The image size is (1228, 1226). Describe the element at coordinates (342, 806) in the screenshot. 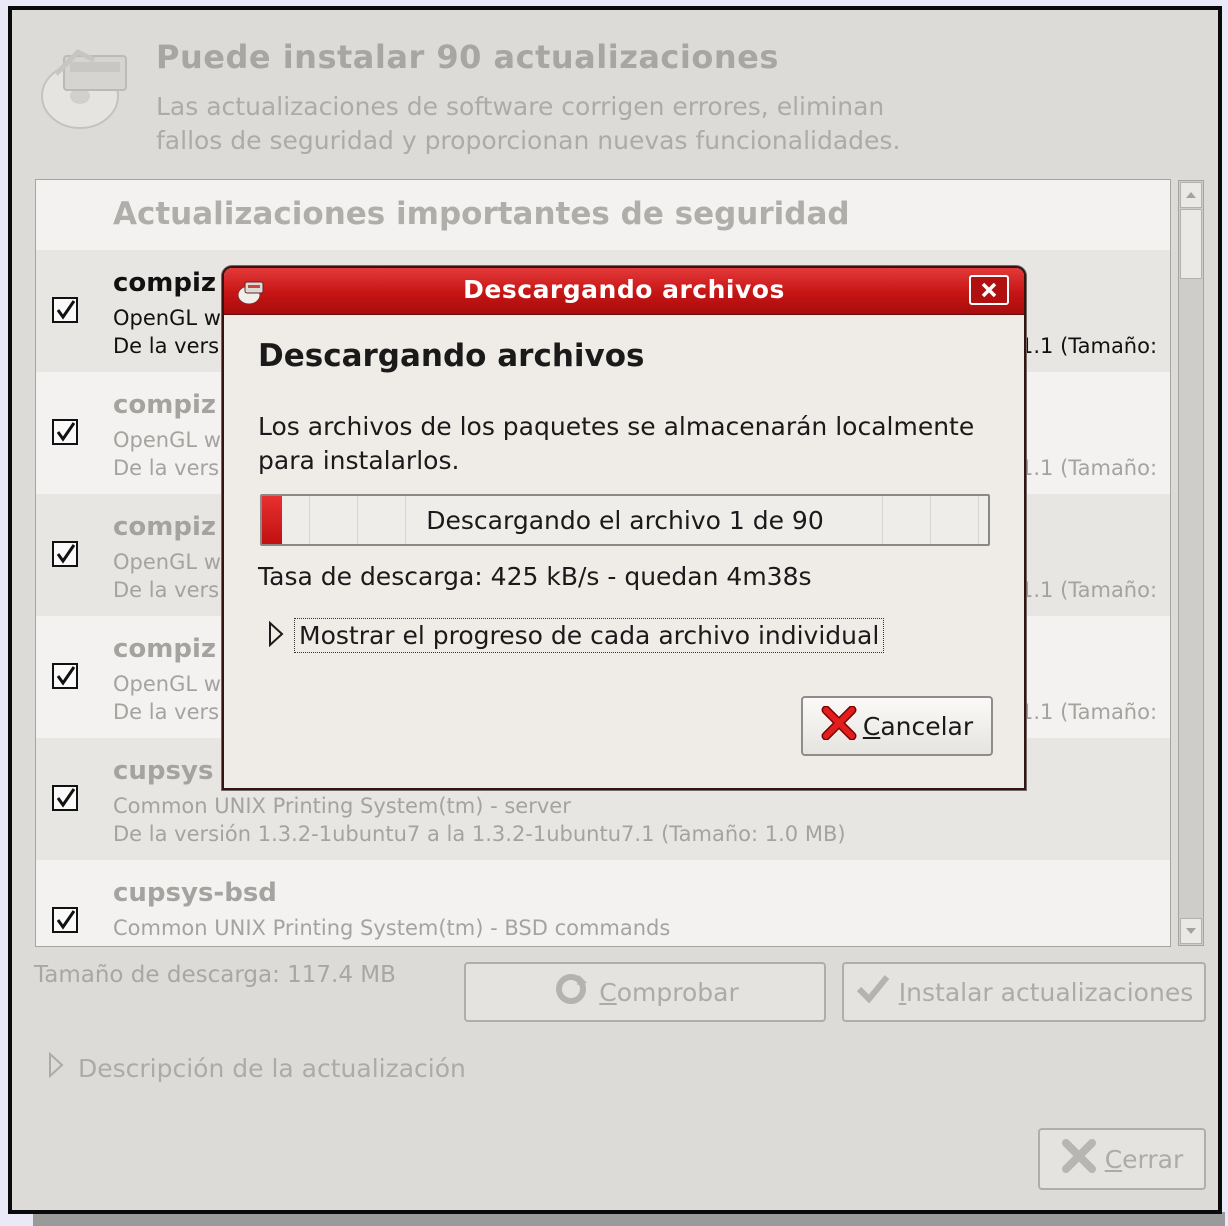

I see `package-description: Common UNIX Printing System(tm) - server` at that location.